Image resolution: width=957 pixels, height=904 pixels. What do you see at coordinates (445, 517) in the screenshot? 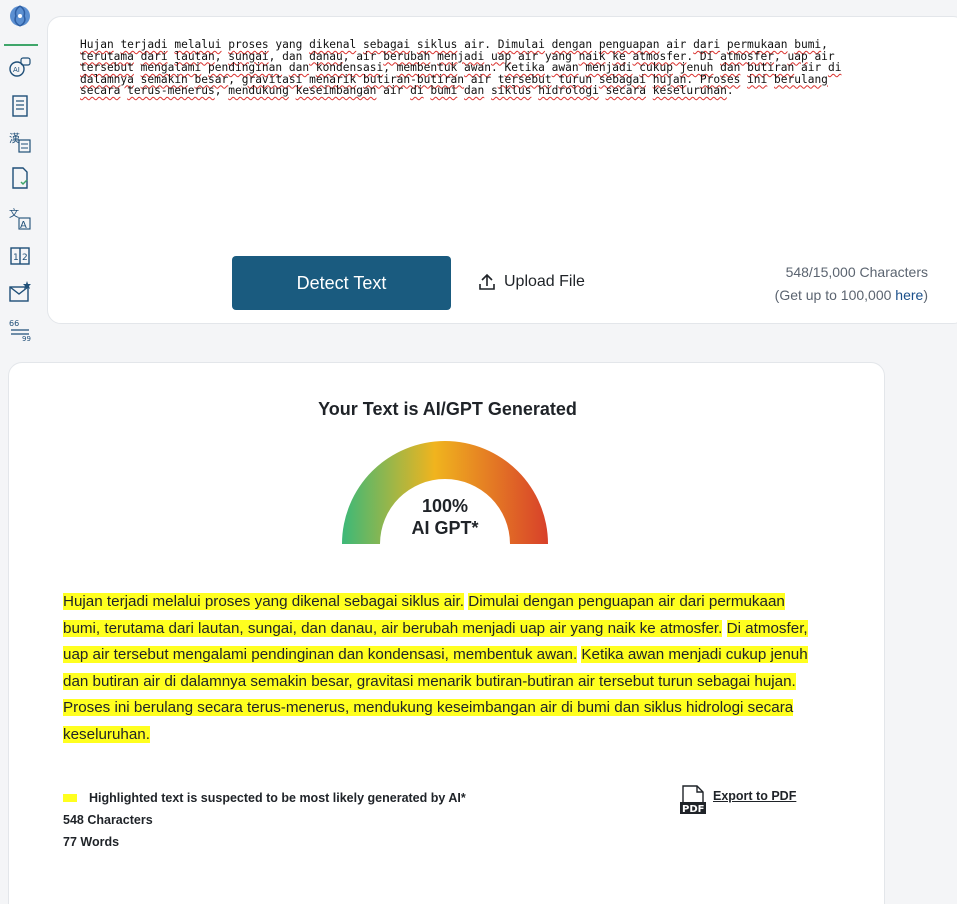
I see `gauge-readout: 100% AI GPT*` at bounding box center [445, 517].